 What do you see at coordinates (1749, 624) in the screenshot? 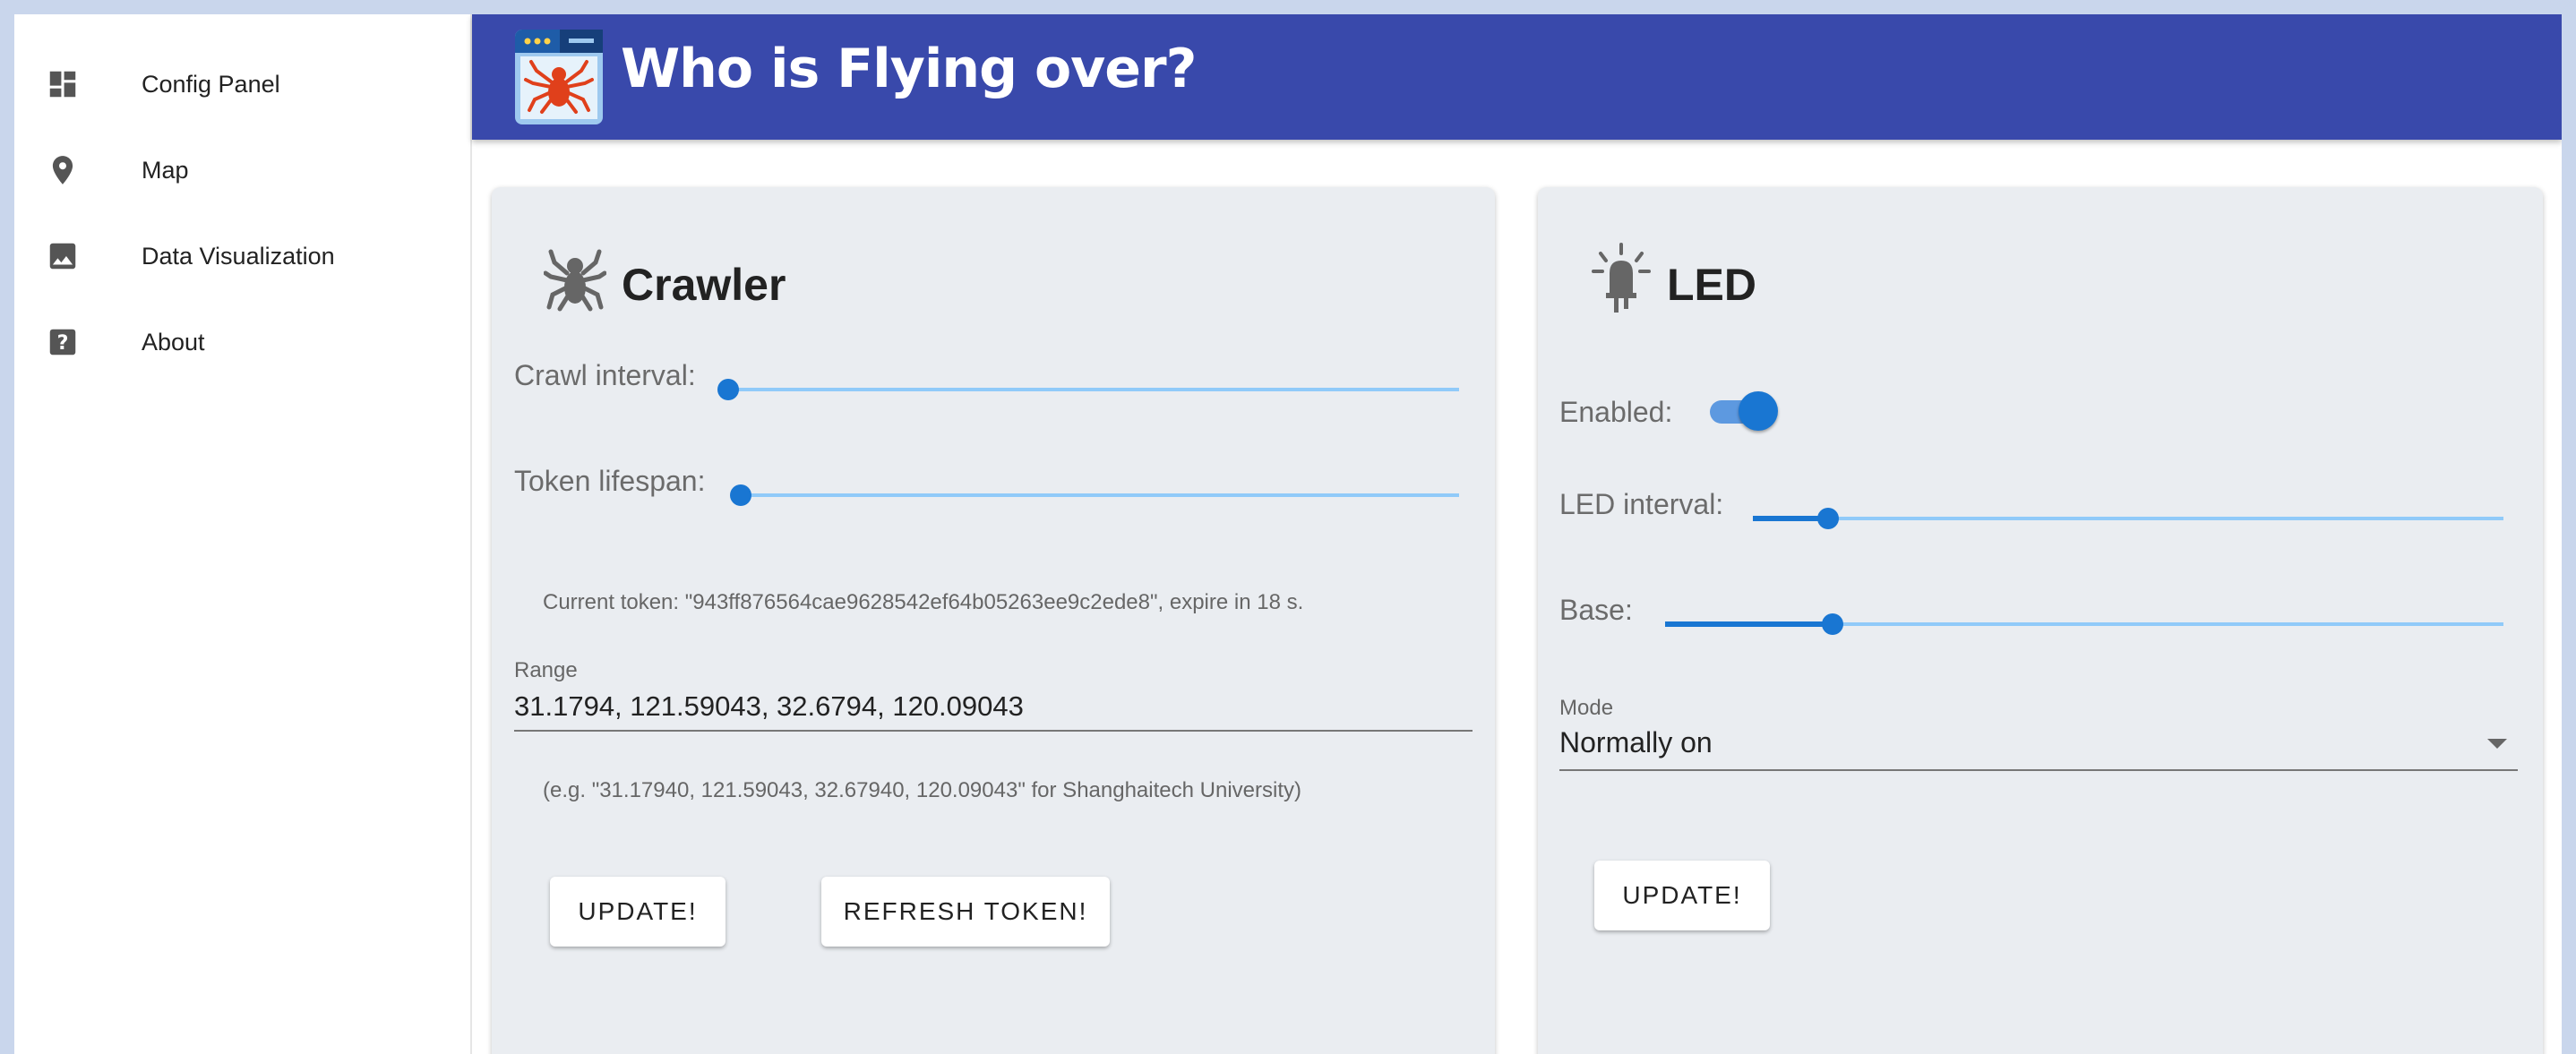
I see `slider-fill` at bounding box center [1749, 624].